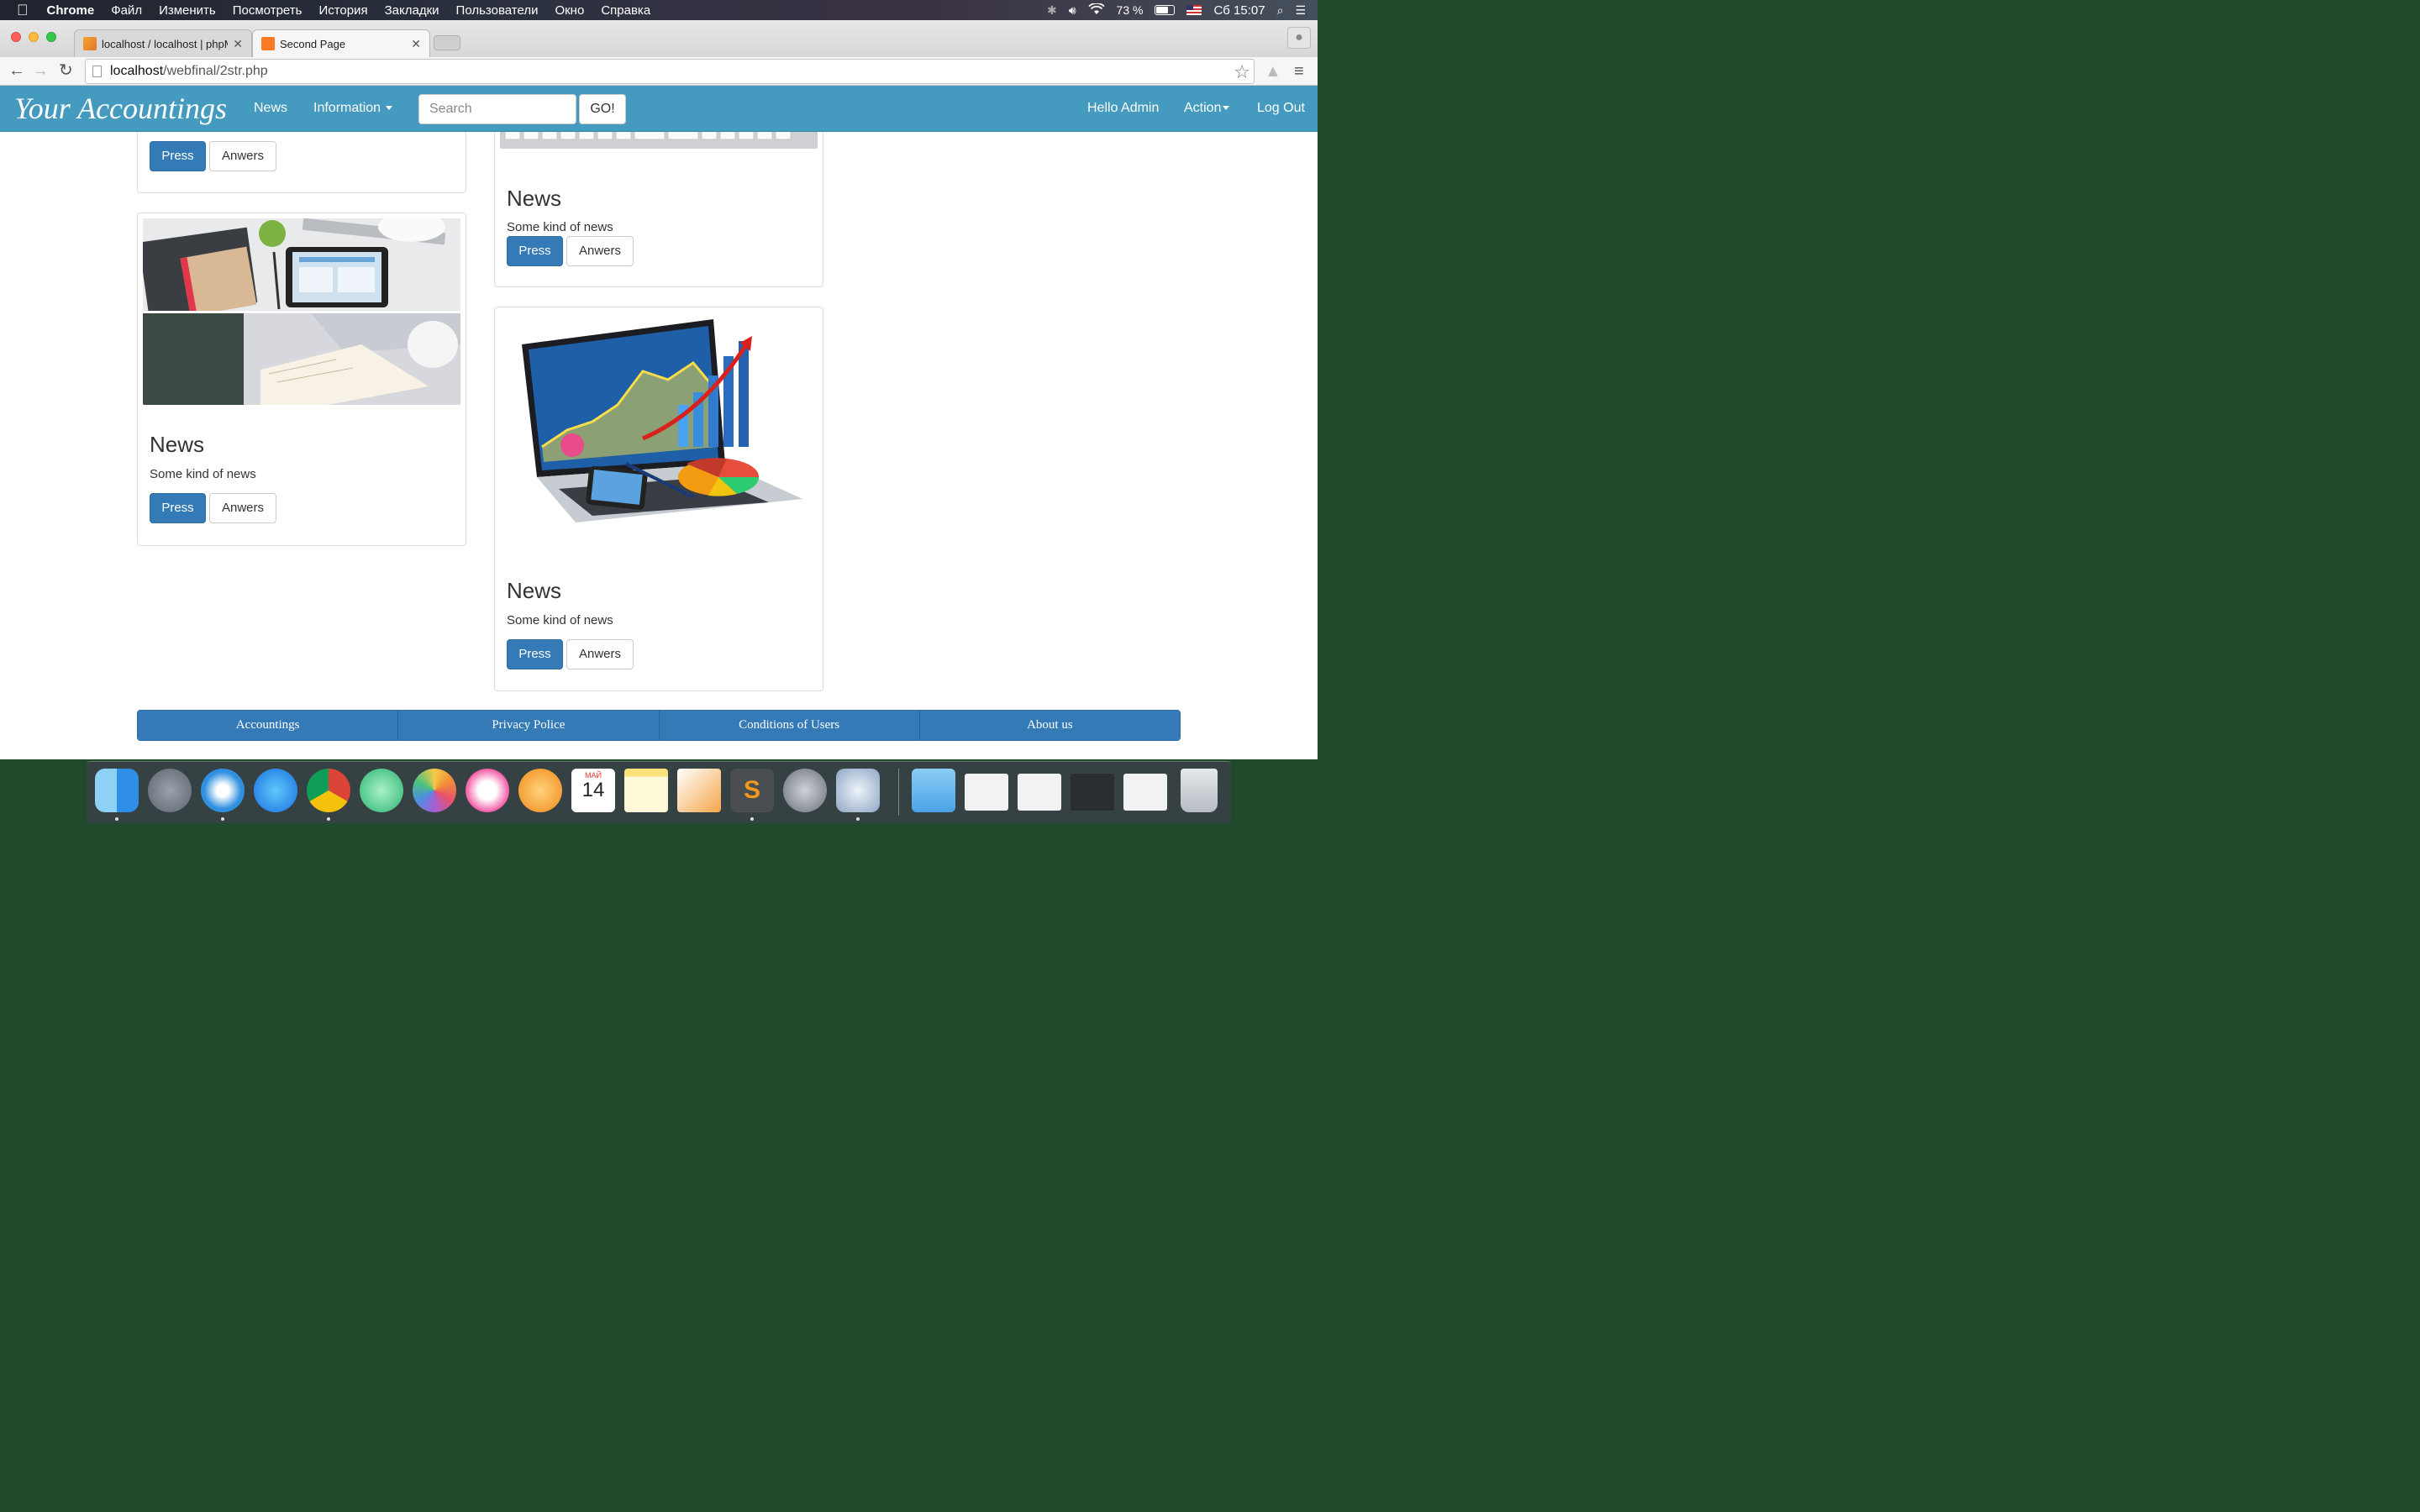 This screenshot has width=2420, height=1512. What do you see at coordinates (301, 311) in the screenshot?
I see `desk-workspace-photo` at bounding box center [301, 311].